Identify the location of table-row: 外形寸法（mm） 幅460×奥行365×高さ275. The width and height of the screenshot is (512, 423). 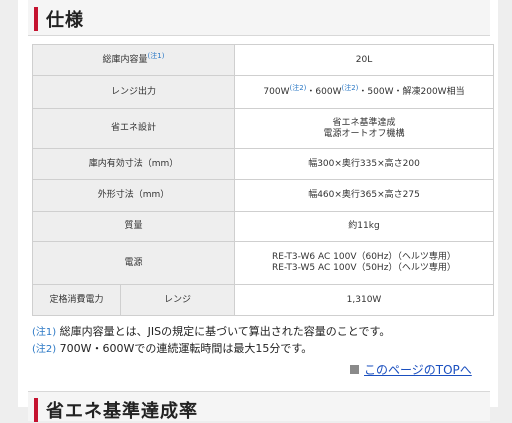
(263, 195).